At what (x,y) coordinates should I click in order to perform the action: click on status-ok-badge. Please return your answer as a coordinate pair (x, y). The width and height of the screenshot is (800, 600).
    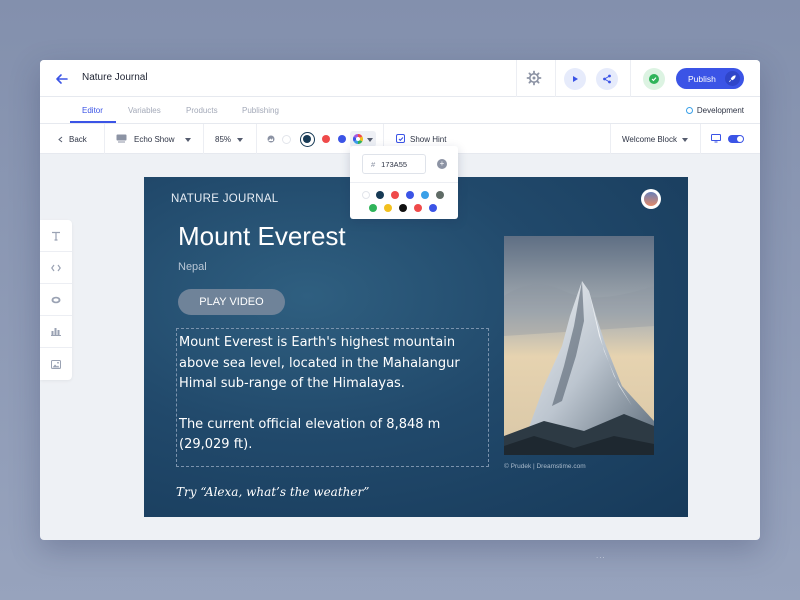
    Looking at the image, I should click on (654, 79).